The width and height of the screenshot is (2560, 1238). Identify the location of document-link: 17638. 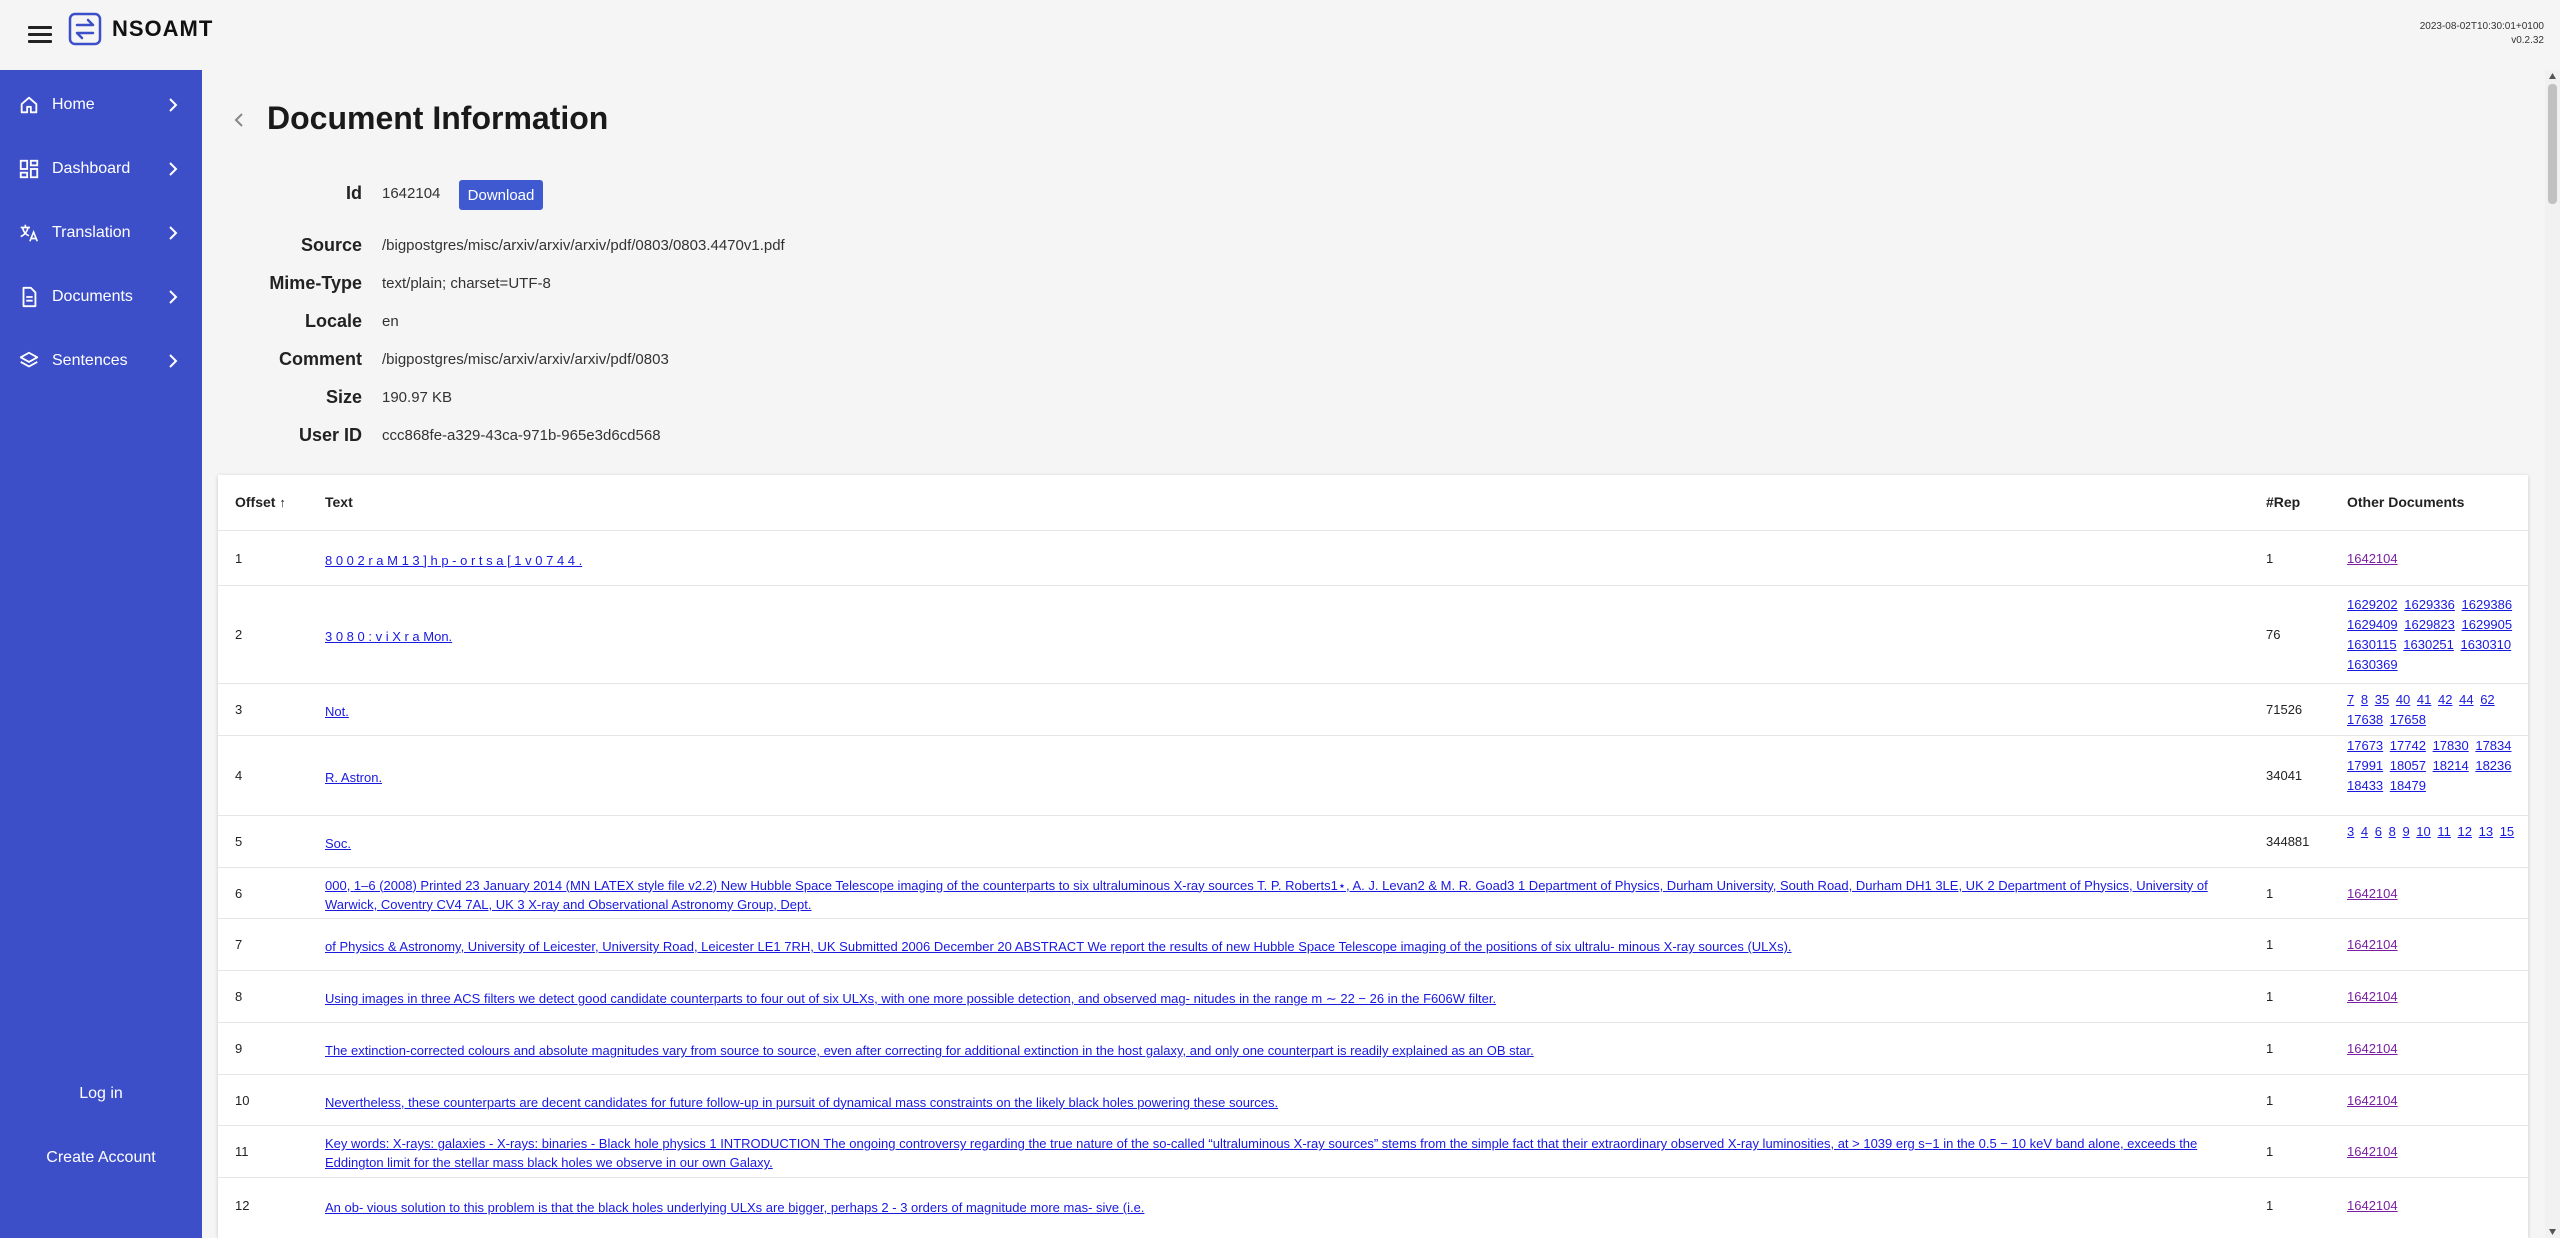
(2365, 719).